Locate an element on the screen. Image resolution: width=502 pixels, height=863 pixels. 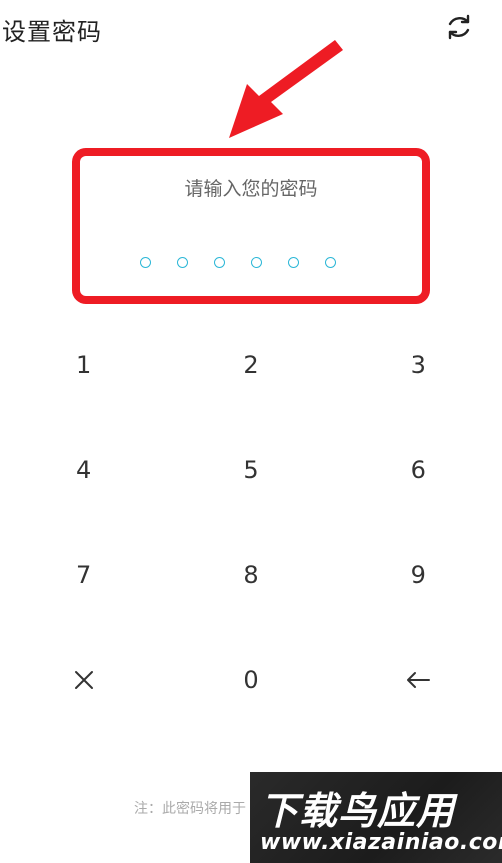
annotation-arrow-icon is located at coordinates (286, 89).